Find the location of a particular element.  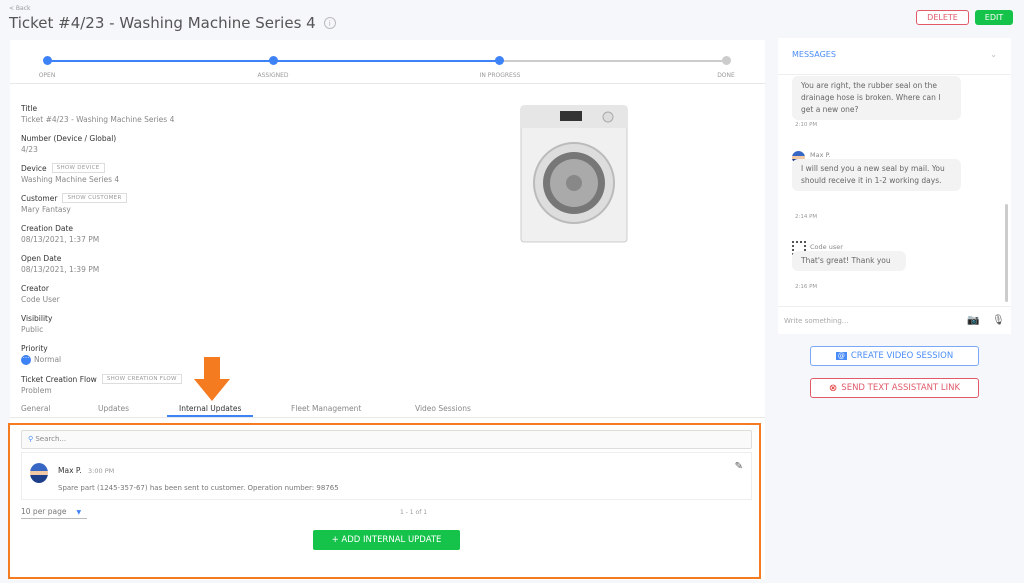

create-video-session-button: @ CREATE VIDEO SESSION is located at coordinates (894, 356).